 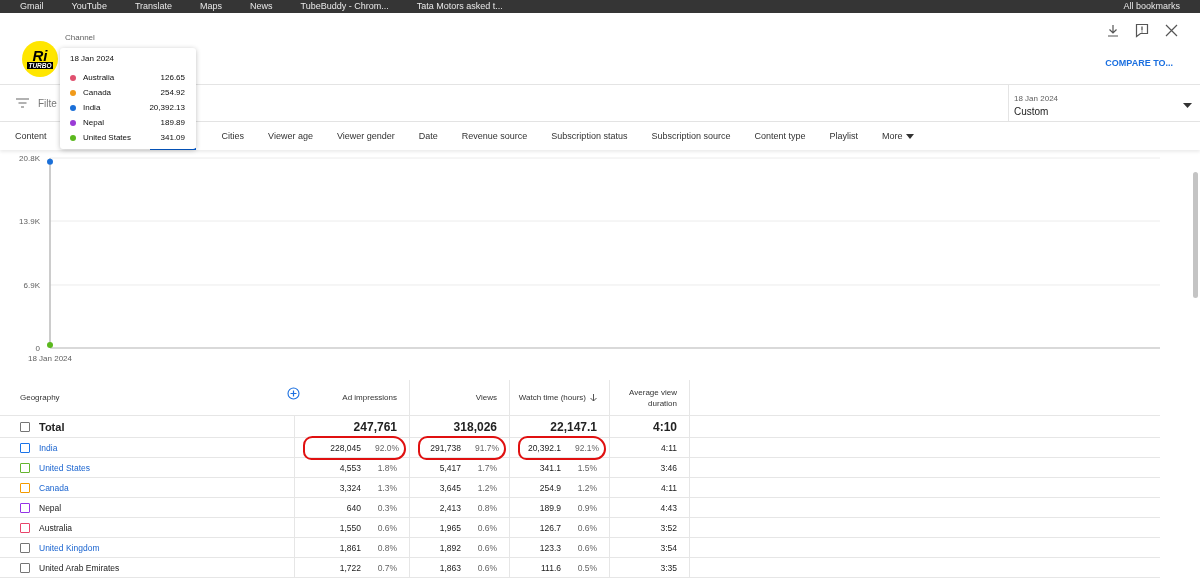 What do you see at coordinates (98, 92) in the screenshot?
I see `series-name: Canada` at bounding box center [98, 92].